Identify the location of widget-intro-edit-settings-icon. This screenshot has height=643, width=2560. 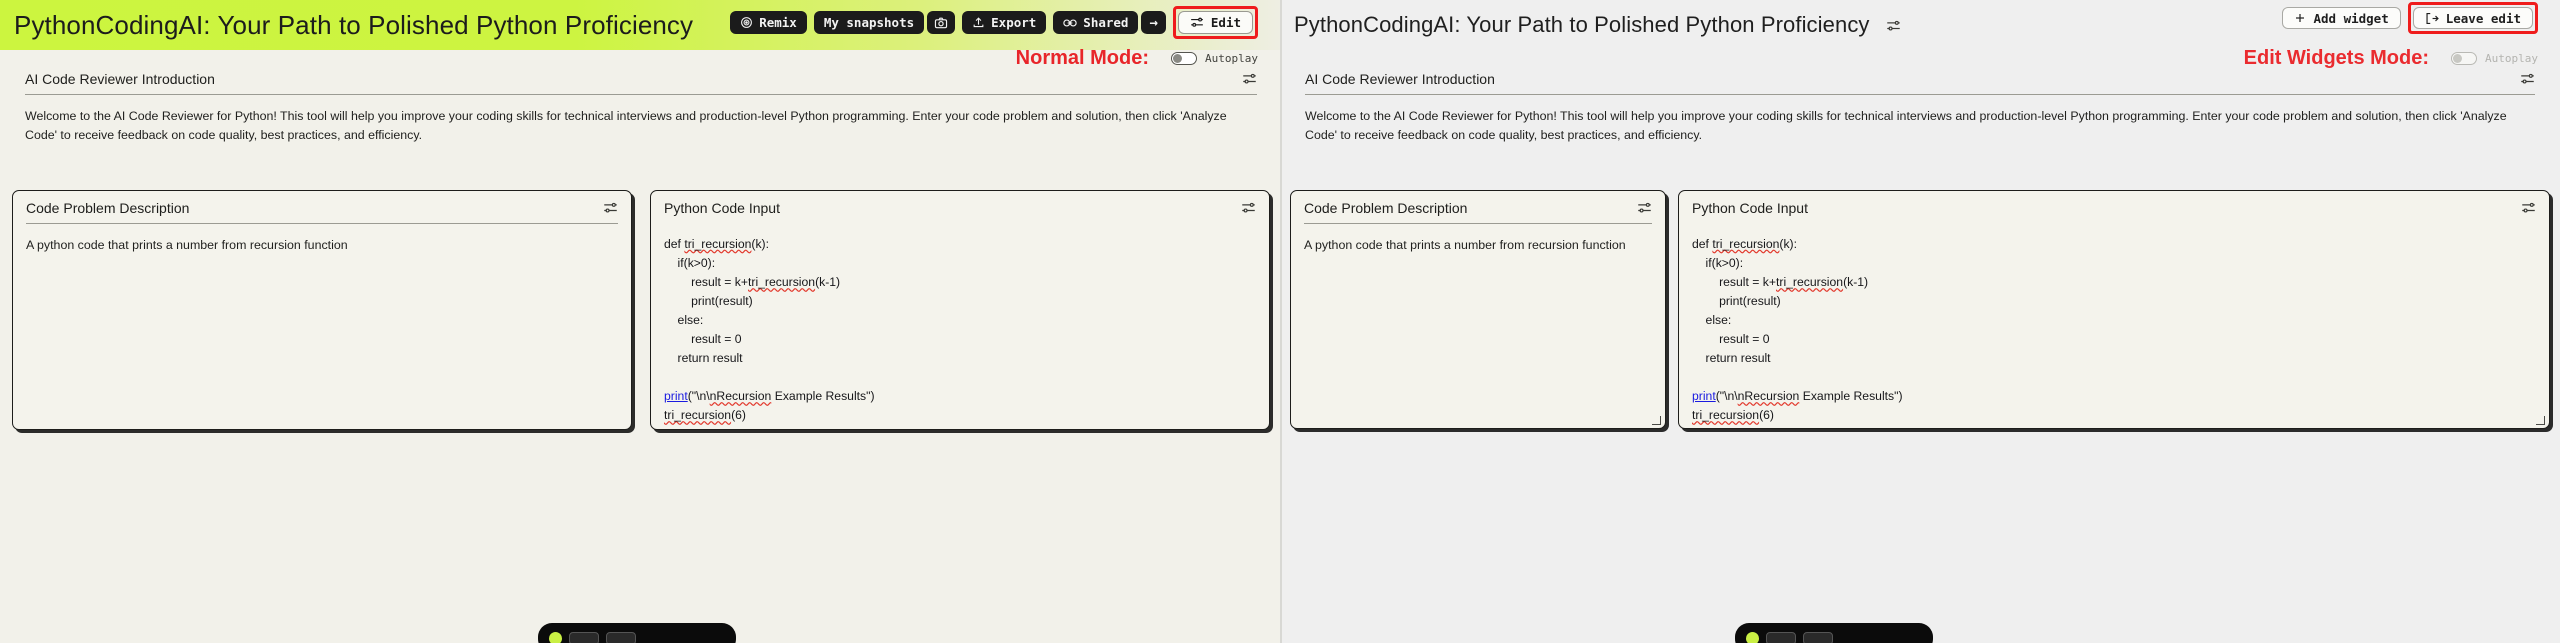
(2527, 79).